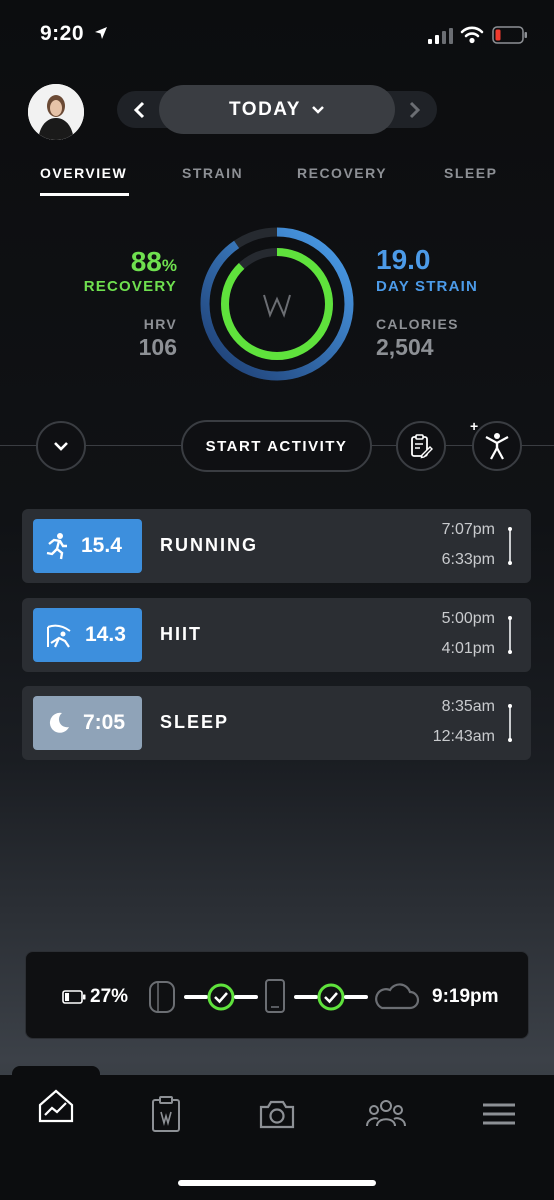 The height and width of the screenshot is (1200, 554). What do you see at coordinates (265, 109) in the screenshot?
I see `date-label: TODAY` at bounding box center [265, 109].